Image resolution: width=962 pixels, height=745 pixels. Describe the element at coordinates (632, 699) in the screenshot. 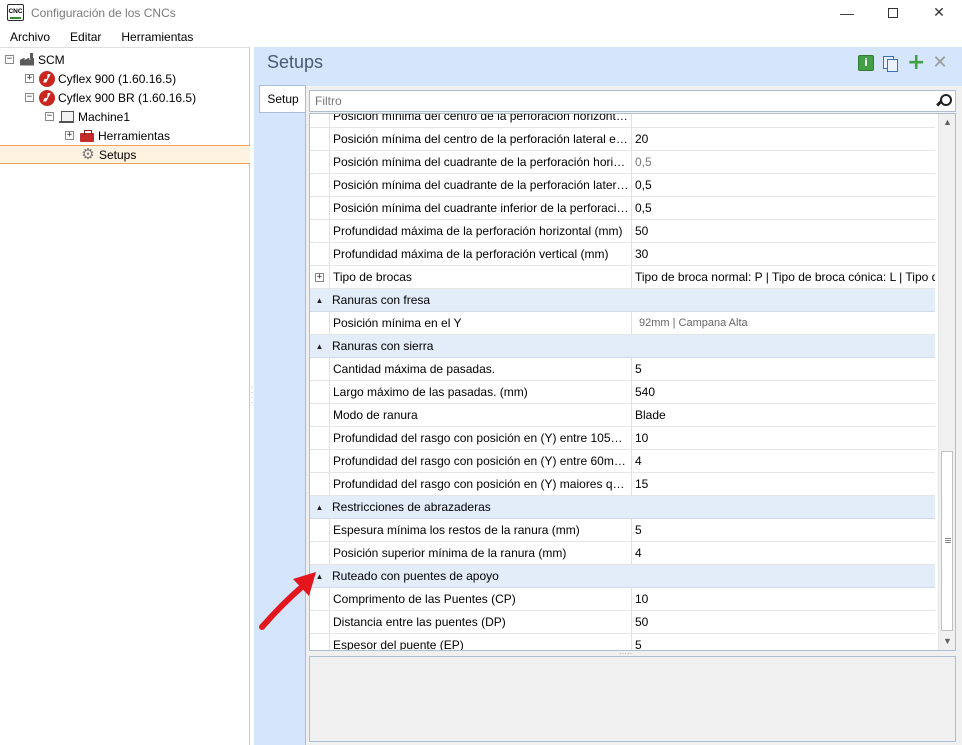

I see `description-panel` at that location.